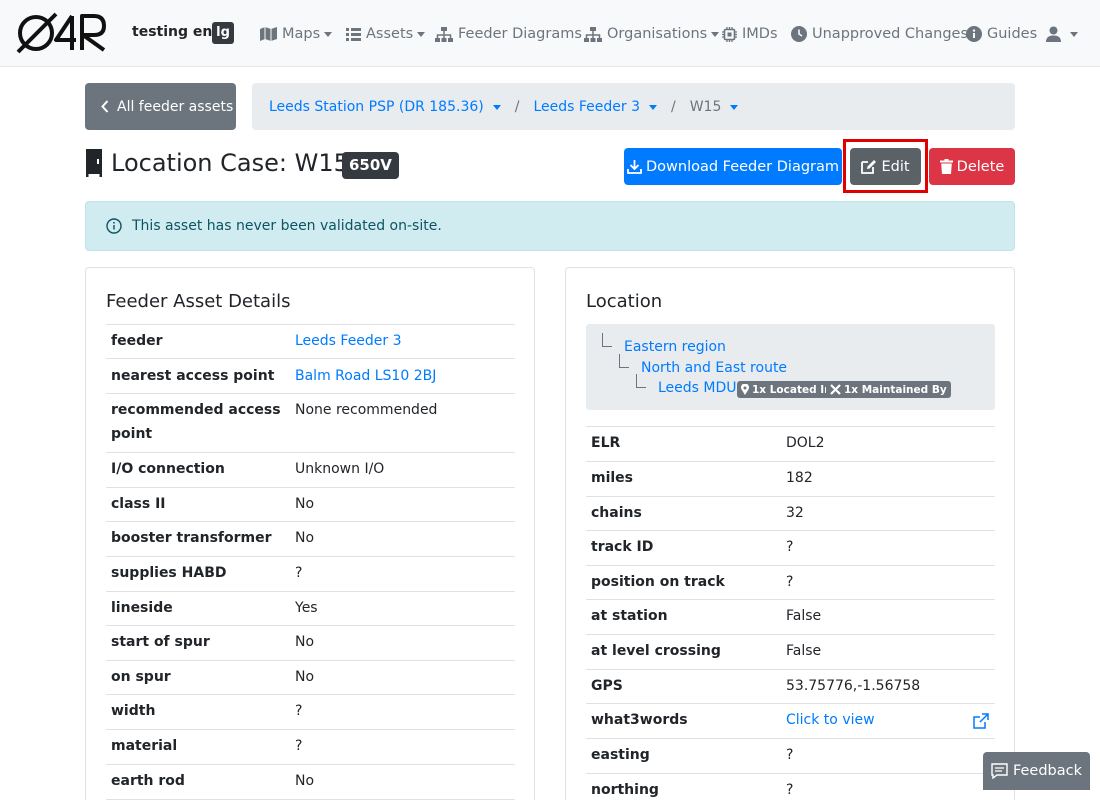 The height and width of the screenshot is (800, 1100). I want to click on feeder-asset-details-title: Feeder Asset Details, so click(198, 301).